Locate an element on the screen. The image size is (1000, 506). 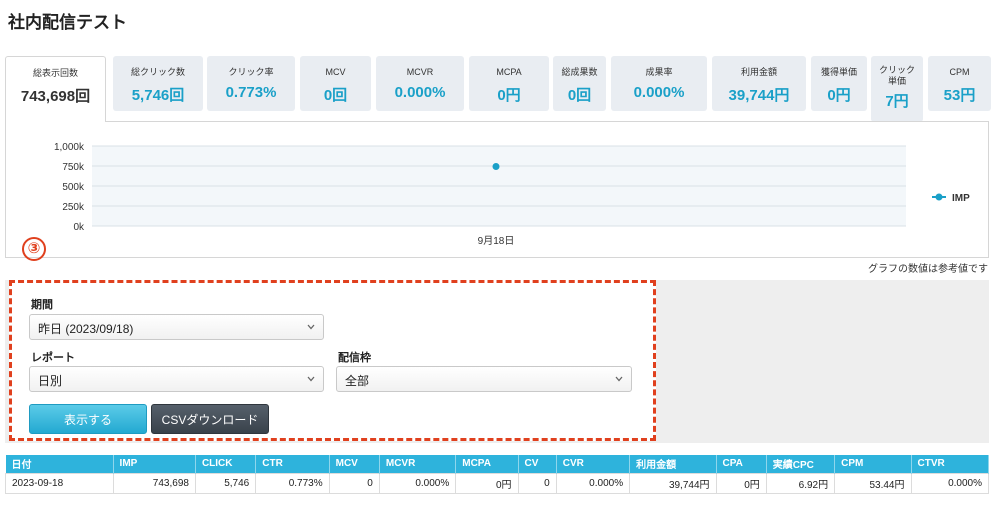
report-label: レポート is located at coordinates (53, 358).